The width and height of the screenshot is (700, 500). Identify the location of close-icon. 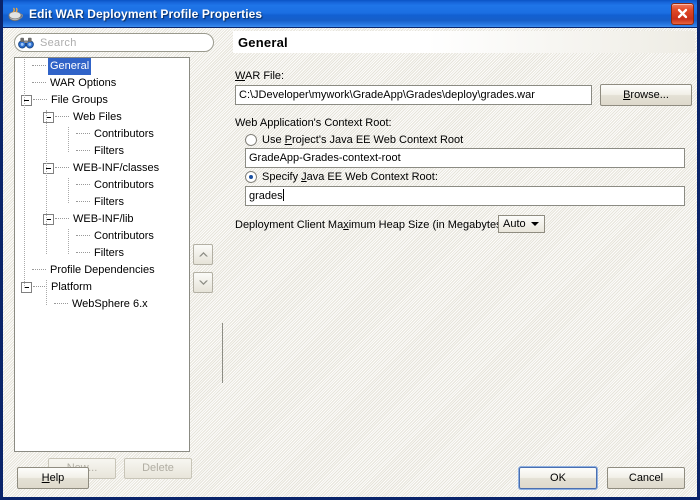
(682, 14).